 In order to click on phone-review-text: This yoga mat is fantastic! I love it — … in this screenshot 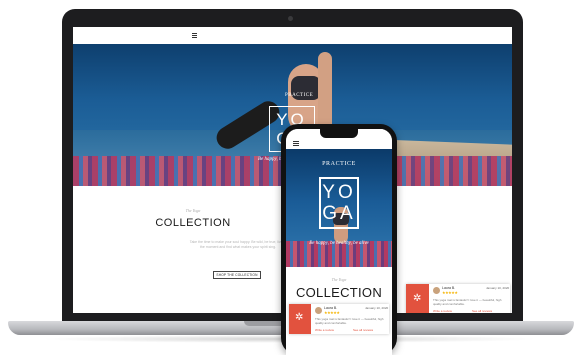, I will do `click(349, 321)`.